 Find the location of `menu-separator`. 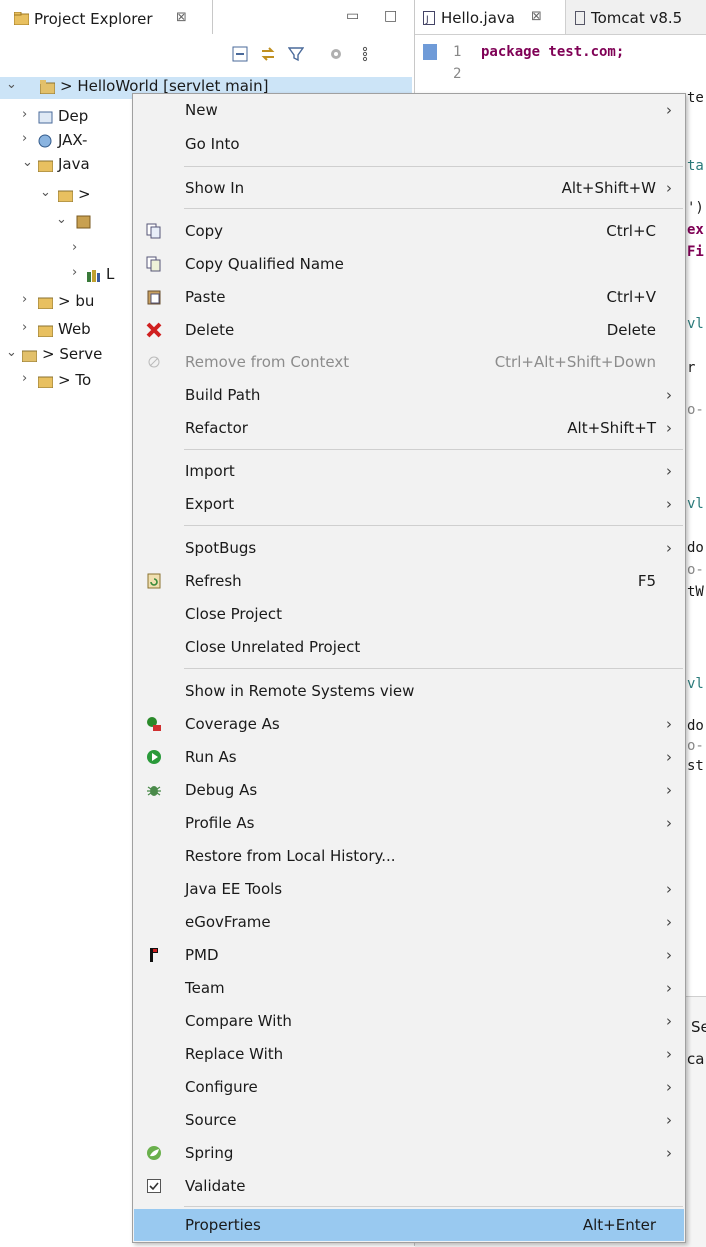

menu-separator is located at coordinates (433, 449).